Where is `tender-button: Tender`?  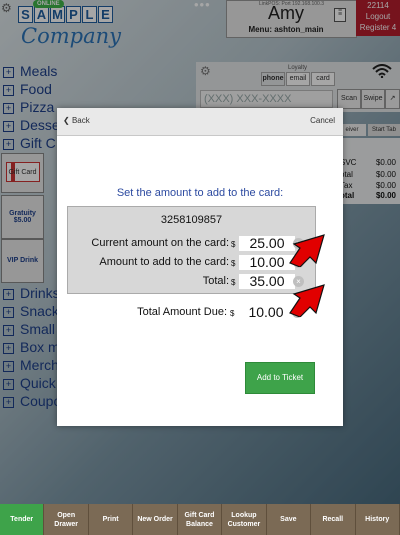
tender-button: Tender is located at coordinates (22, 519).